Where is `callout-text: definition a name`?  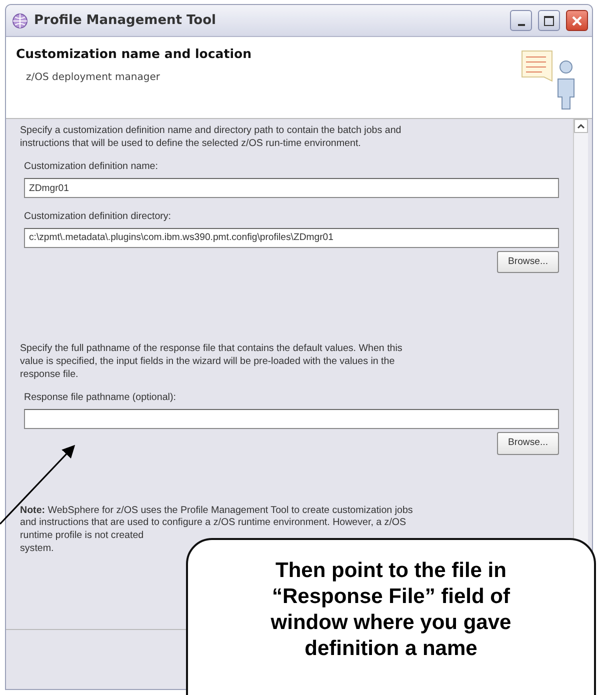
callout-text: definition a name is located at coordinates (391, 649).